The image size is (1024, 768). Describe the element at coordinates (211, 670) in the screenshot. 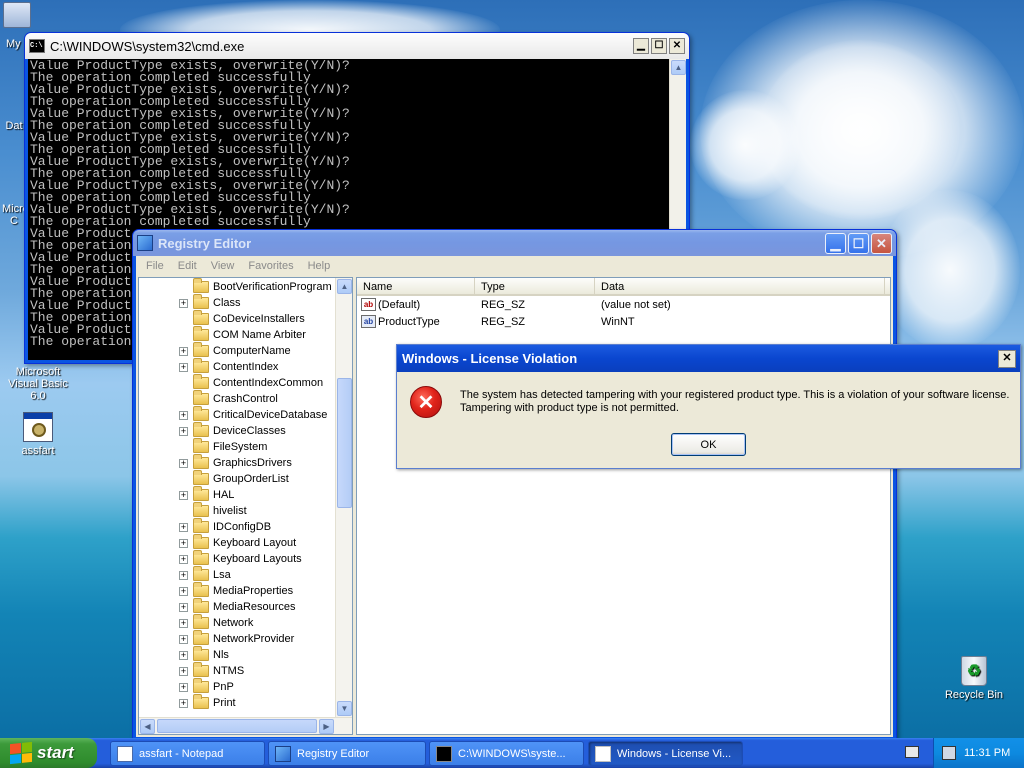

I see `tree-item: + NTMS` at that location.